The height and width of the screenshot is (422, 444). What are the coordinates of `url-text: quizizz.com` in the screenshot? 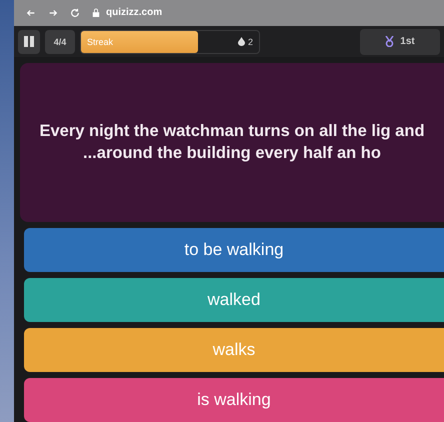 It's located at (134, 12).